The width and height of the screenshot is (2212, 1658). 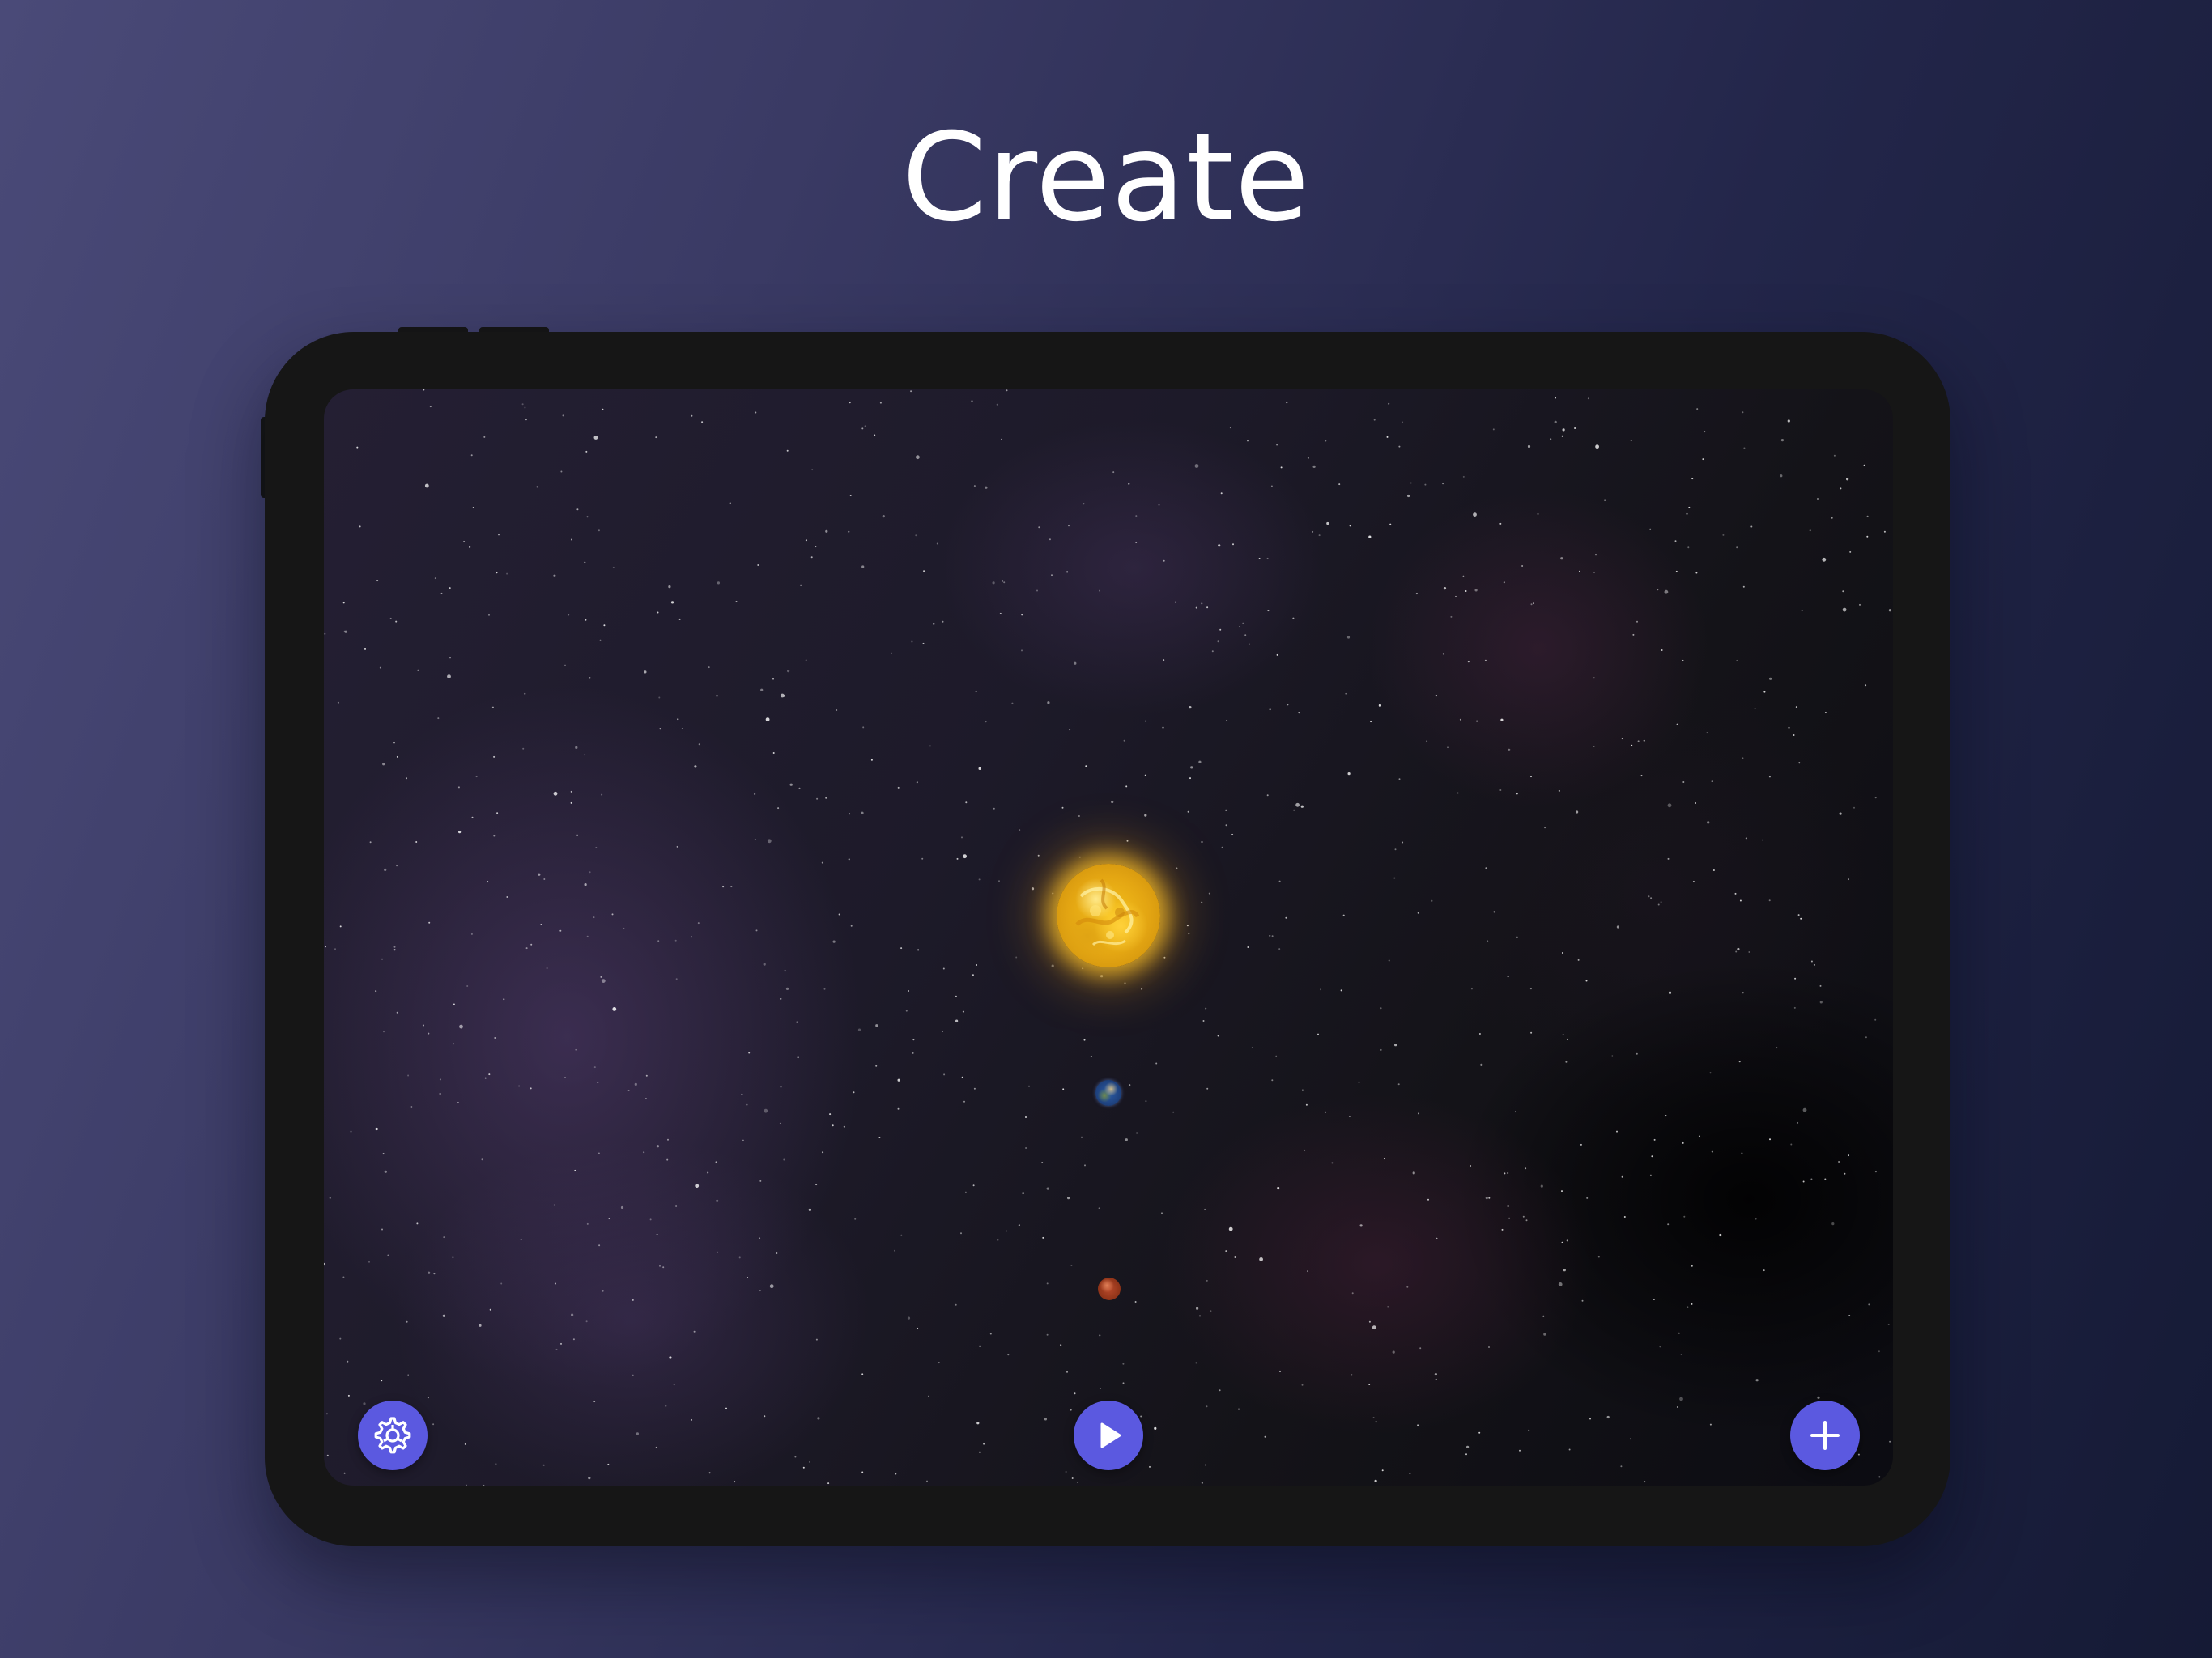 What do you see at coordinates (393, 1435) in the screenshot?
I see `settings-button` at bounding box center [393, 1435].